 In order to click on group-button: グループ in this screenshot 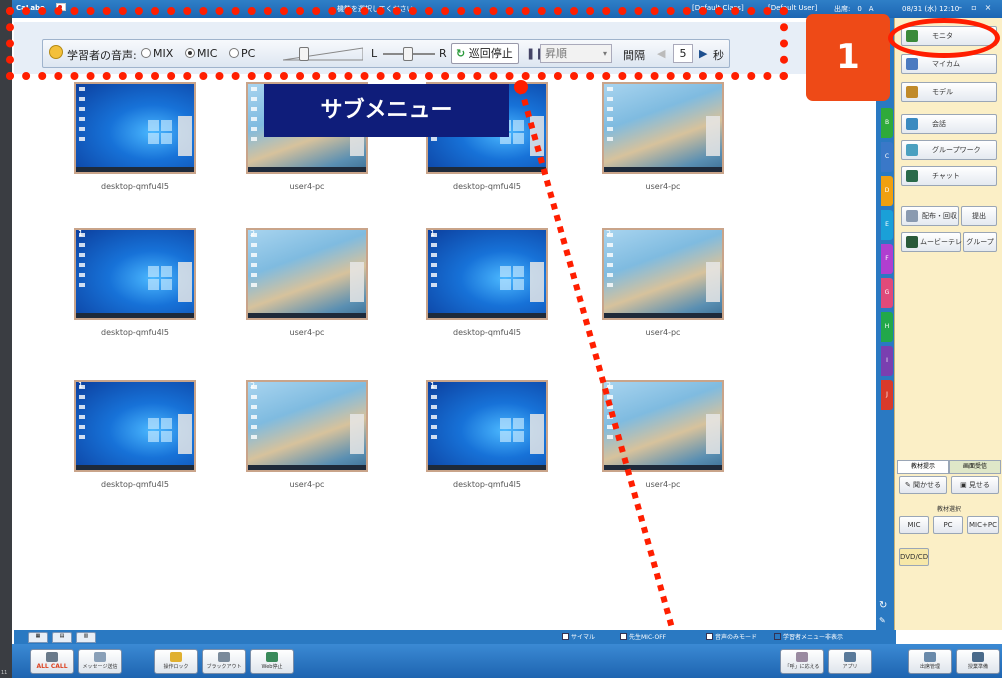, I will do `click(980, 242)`.